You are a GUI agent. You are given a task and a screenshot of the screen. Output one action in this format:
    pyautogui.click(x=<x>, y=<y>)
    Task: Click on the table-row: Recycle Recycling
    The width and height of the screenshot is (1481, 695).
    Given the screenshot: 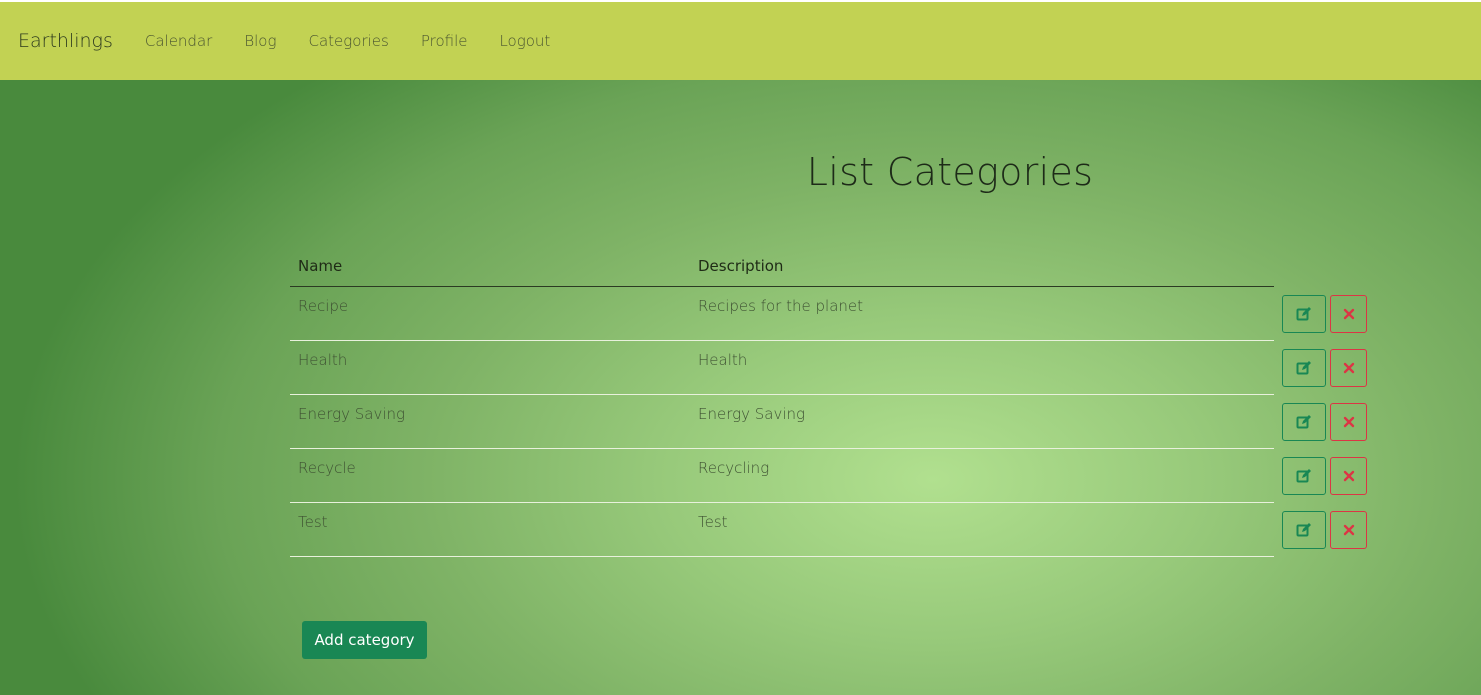 What is the action you would take?
    pyautogui.click(x=782, y=476)
    